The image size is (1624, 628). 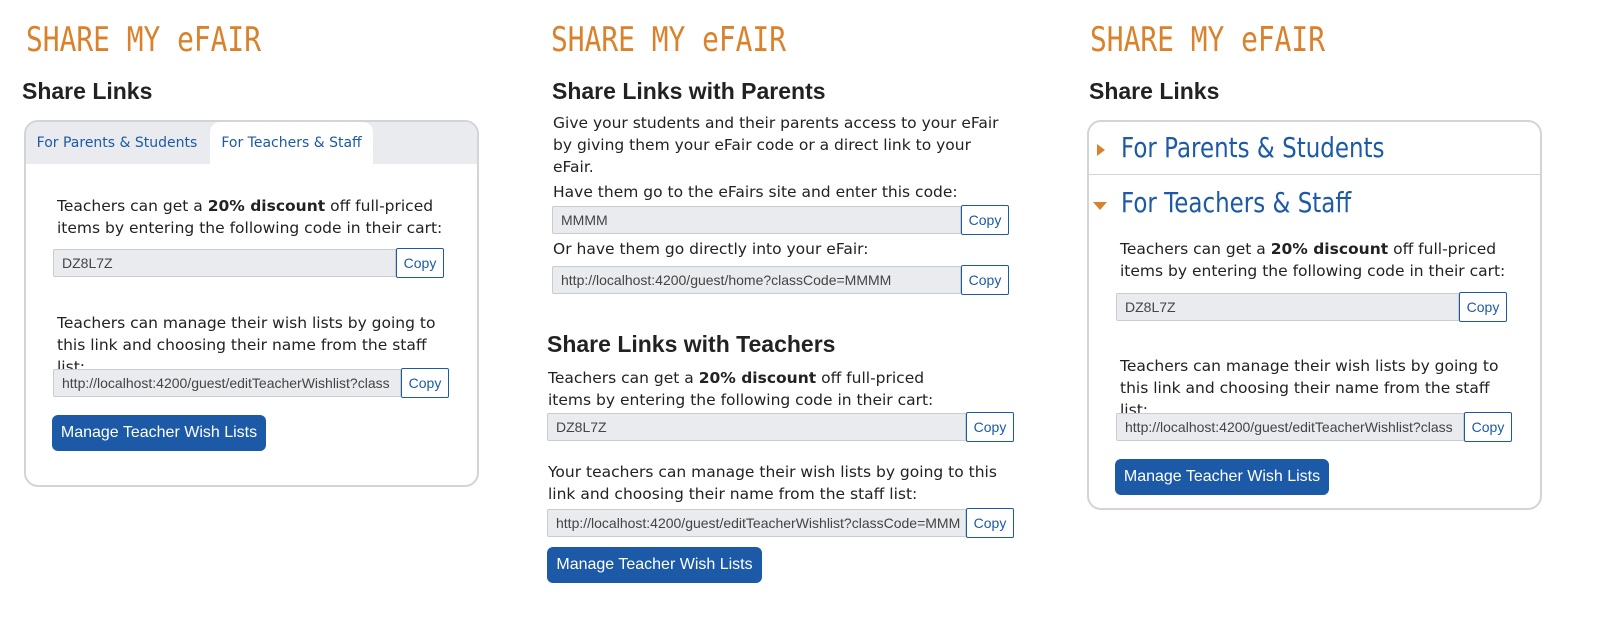 What do you see at coordinates (985, 220) in the screenshot?
I see `copy-class-code-button: Copy` at bounding box center [985, 220].